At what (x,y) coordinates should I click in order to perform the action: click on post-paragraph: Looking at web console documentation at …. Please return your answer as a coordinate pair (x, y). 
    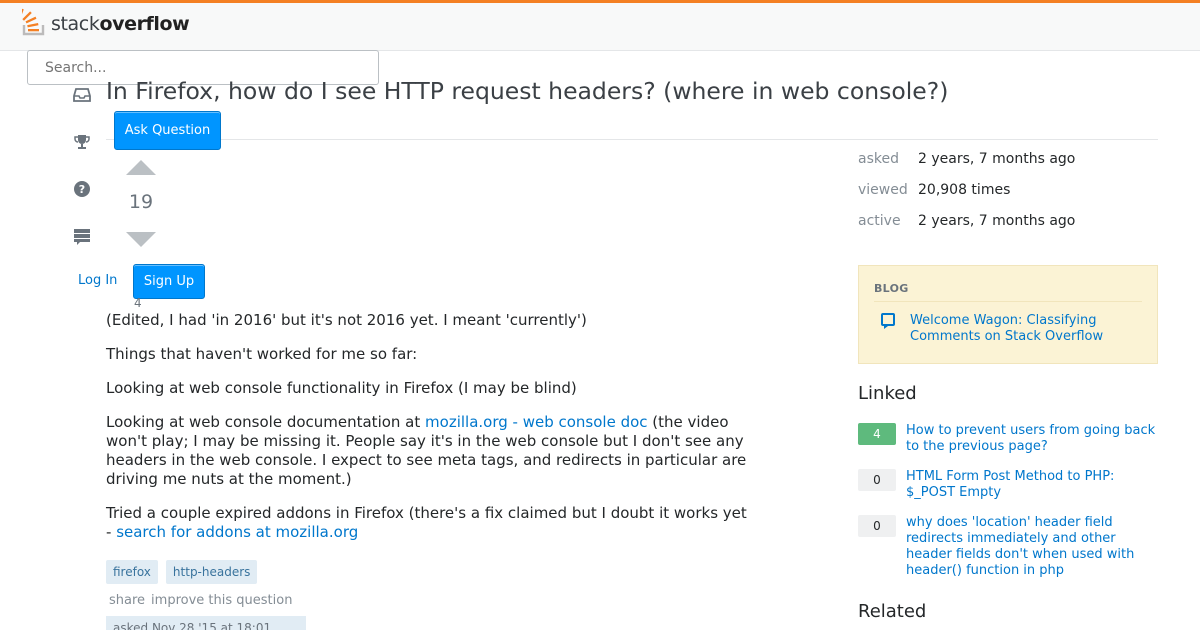
    Looking at the image, I should click on (426, 450).